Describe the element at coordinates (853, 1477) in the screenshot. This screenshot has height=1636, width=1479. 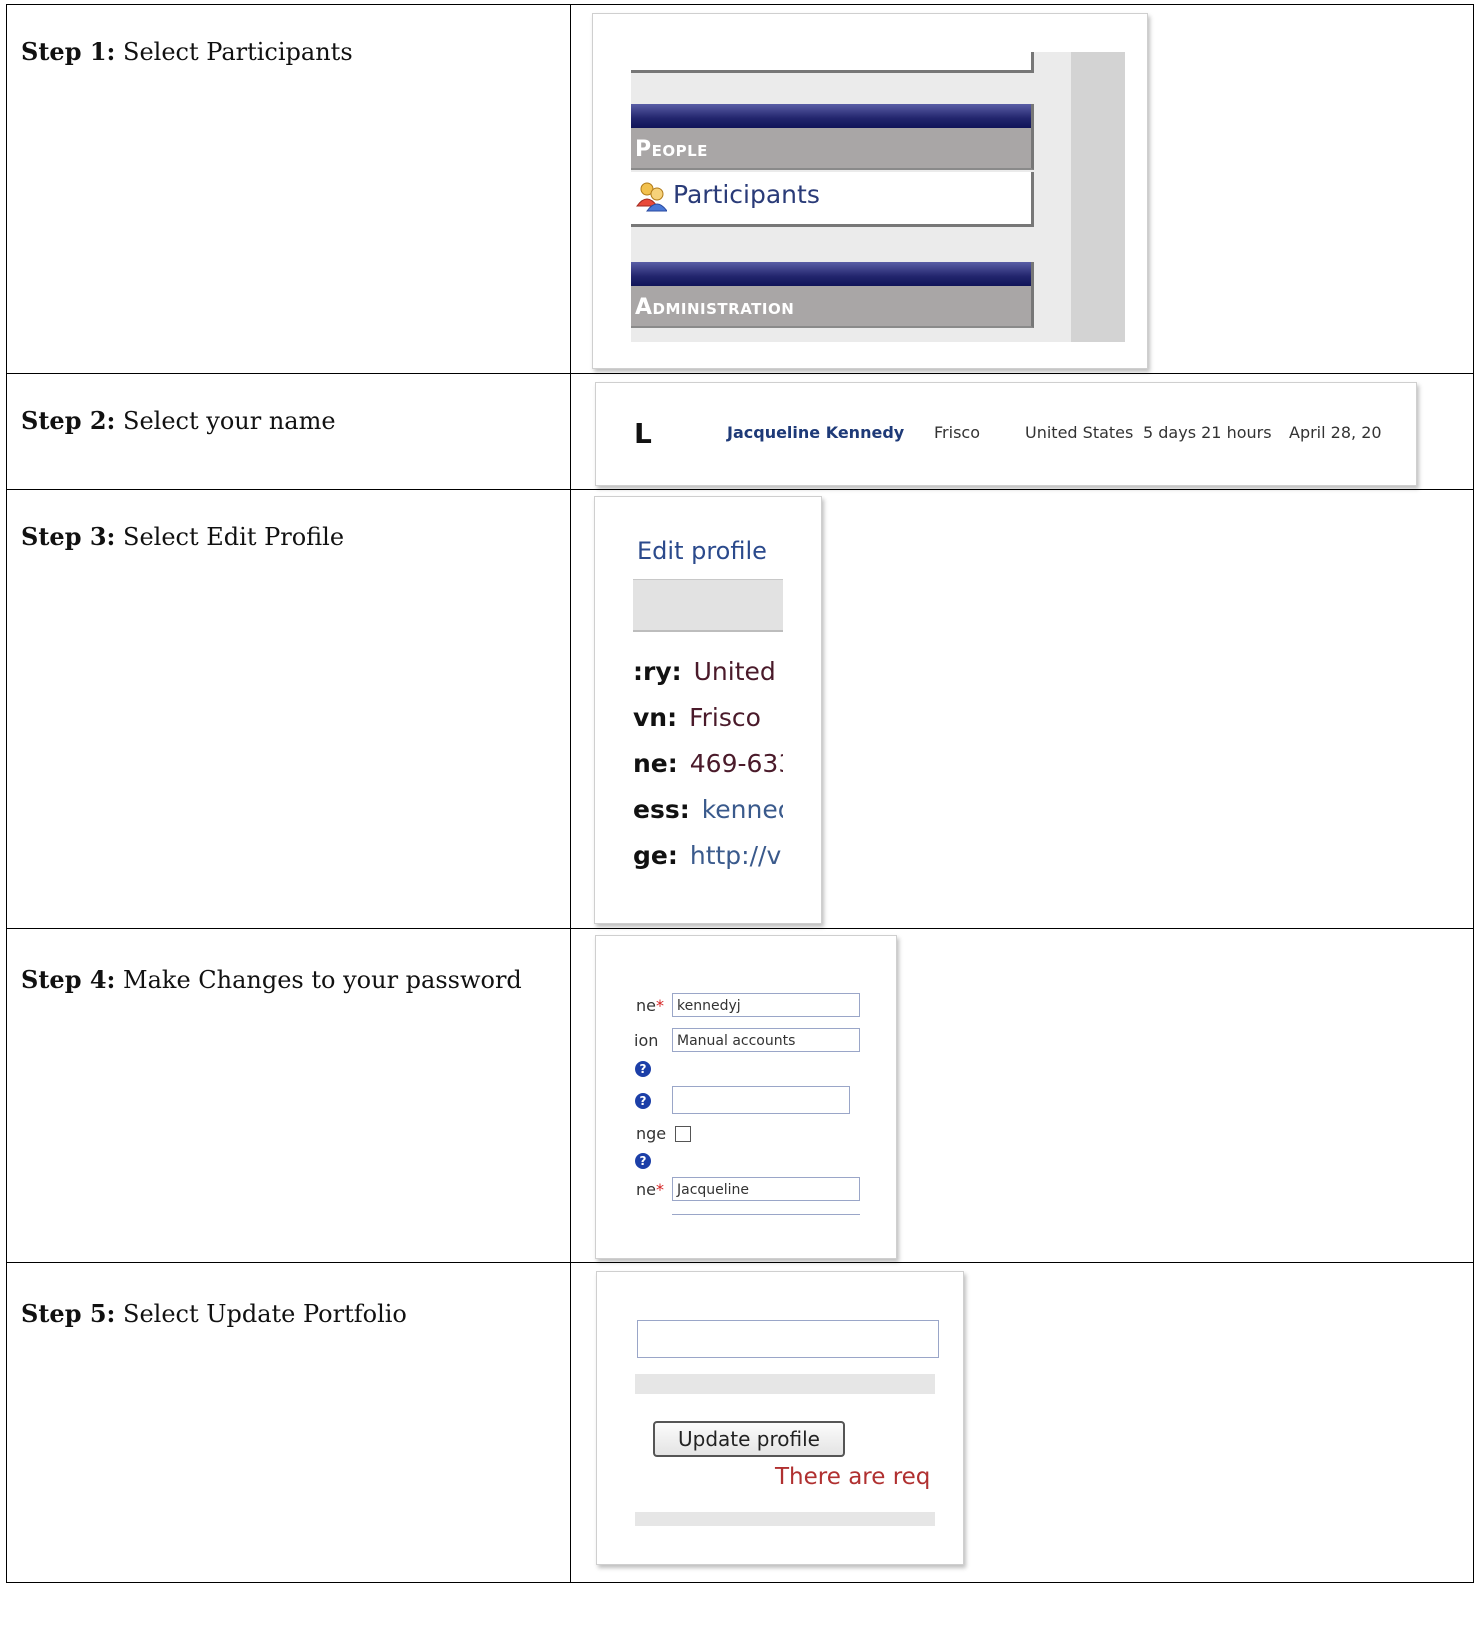
I see `required-fields-warning: There are req` at that location.